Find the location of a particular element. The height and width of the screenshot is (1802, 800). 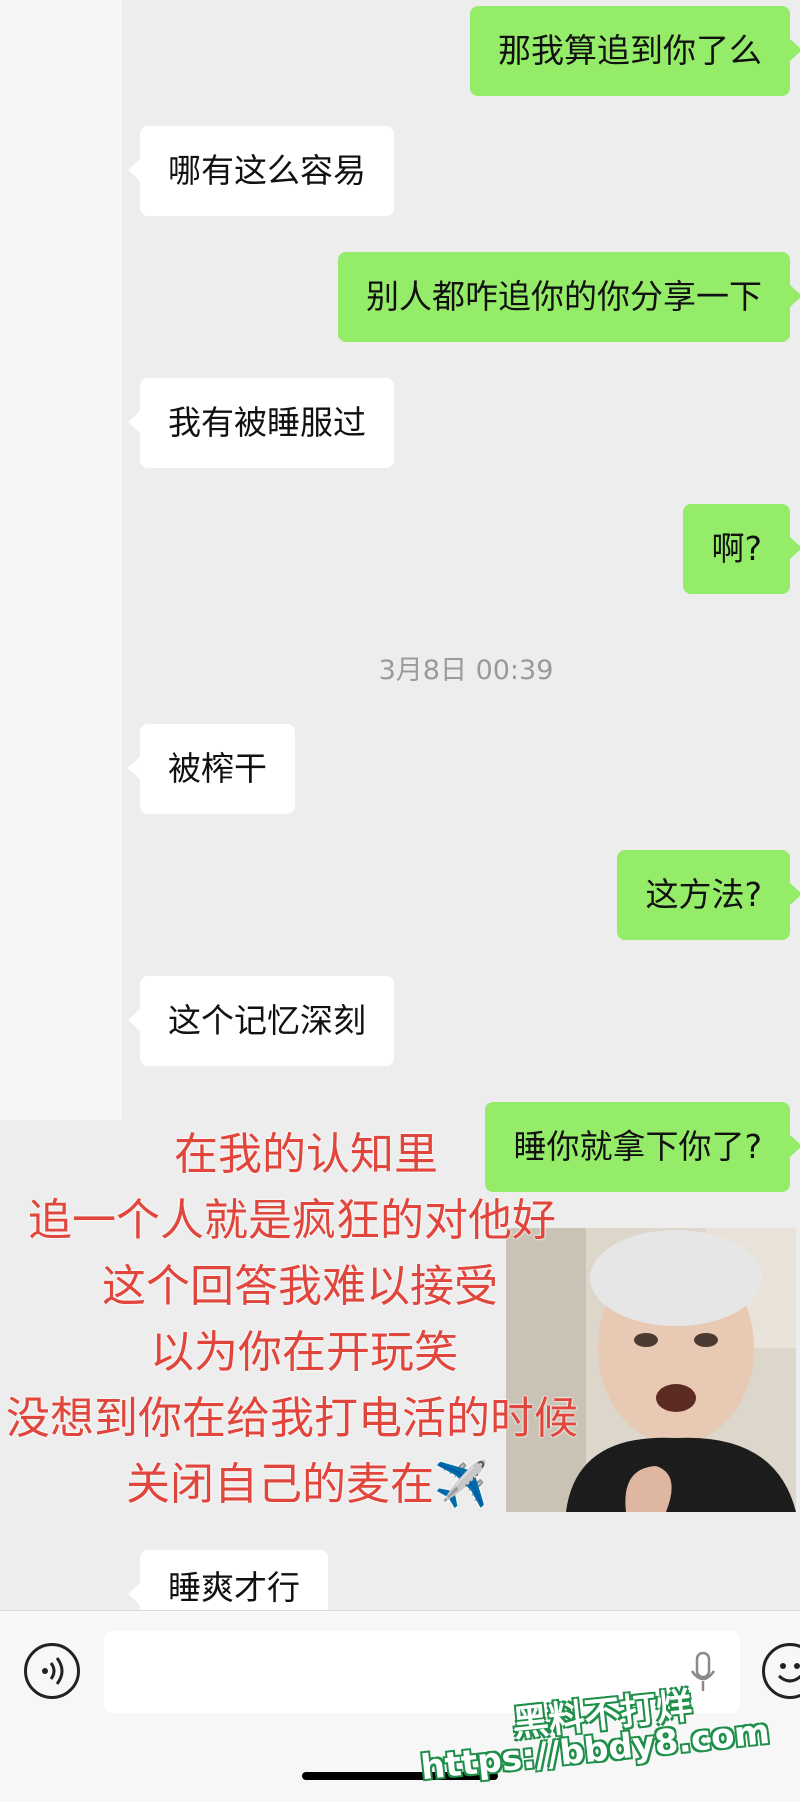

elderly-woman-photo is located at coordinates (651, 1370).